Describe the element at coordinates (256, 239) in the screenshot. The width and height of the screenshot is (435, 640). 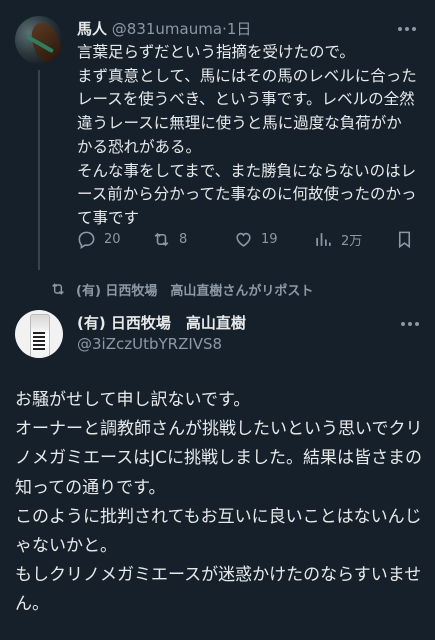
I see `like-button: 19` at that location.